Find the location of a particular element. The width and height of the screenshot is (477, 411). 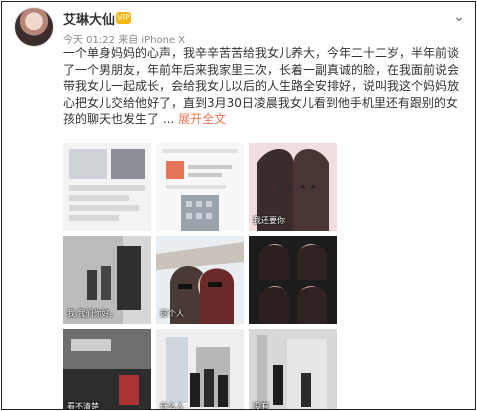

image-caption-4: 我,我们你好。 is located at coordinates (92, 313).